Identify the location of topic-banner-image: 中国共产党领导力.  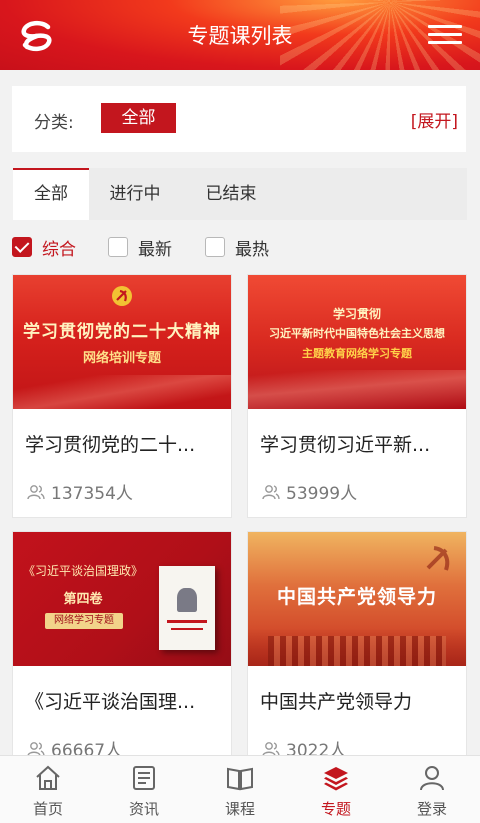
(357, 599).